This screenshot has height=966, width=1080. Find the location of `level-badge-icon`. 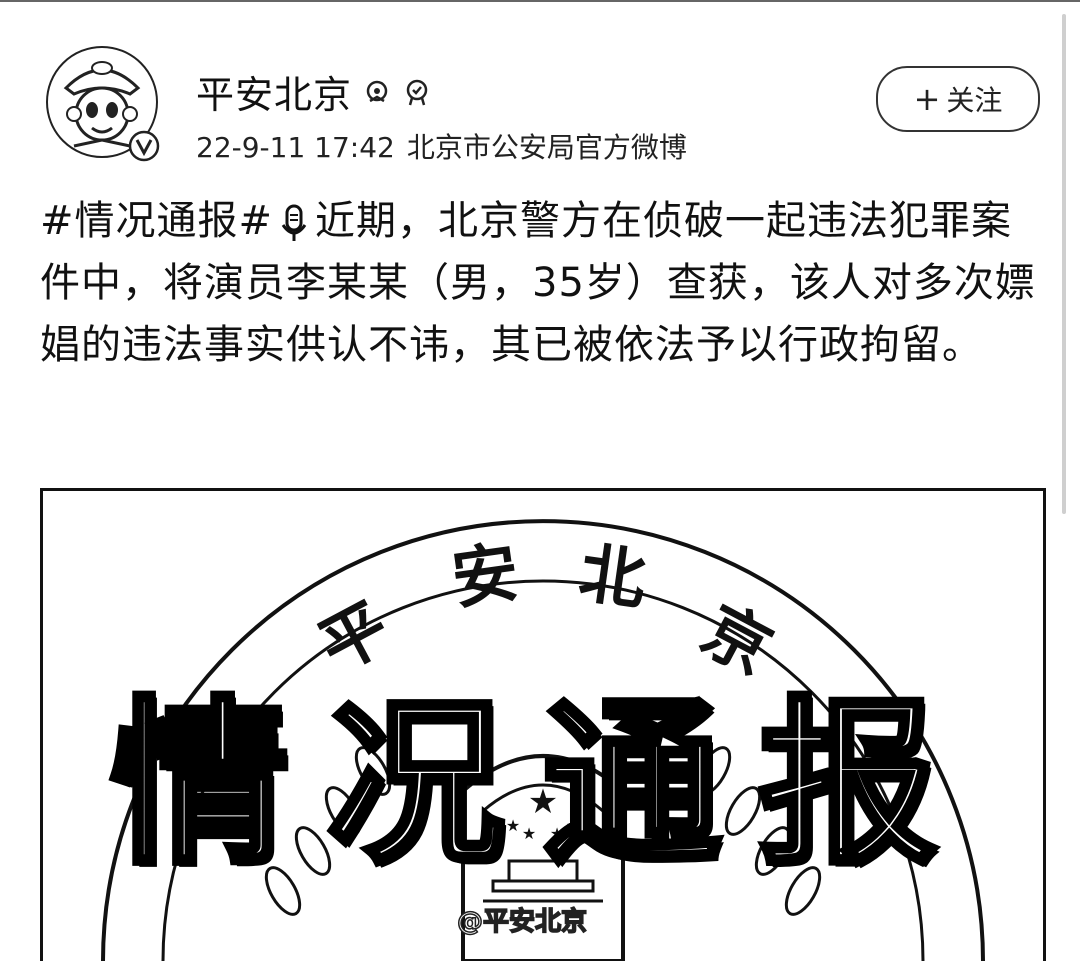

level-badge-icon is located at coordinates (417, 92).